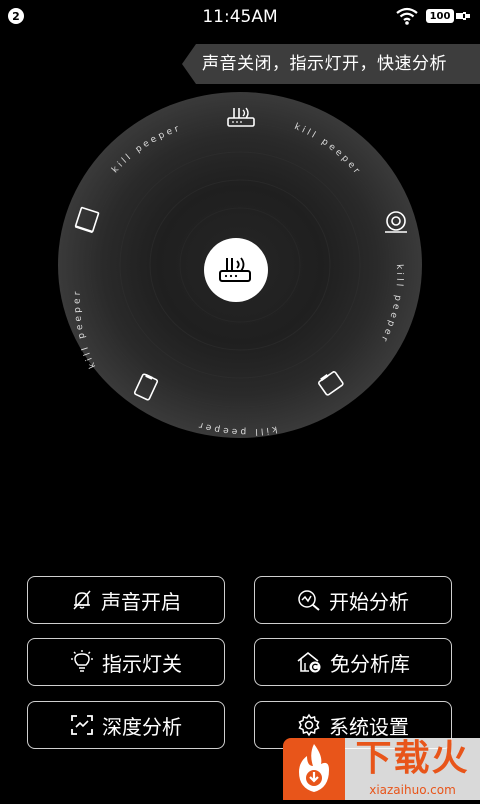  Describe the element at coordinates (240, 17) in the screenshot. I see `status-bar: 2 11:45AM 100` at that location.